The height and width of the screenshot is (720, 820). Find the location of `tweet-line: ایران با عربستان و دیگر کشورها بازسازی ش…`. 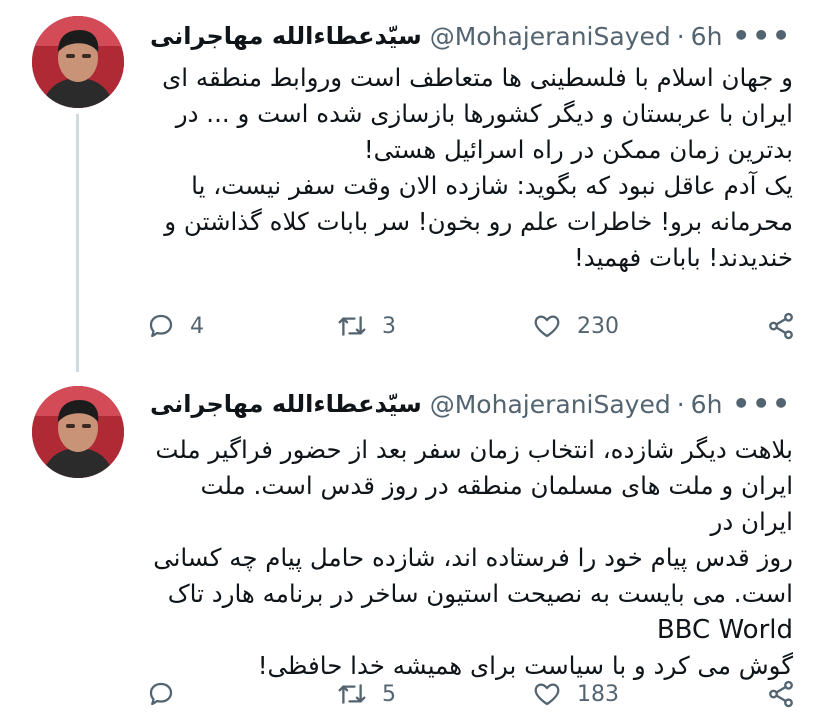

tweet-line: ایران با عربستان و دیگر کشورها بازسازی ش… is located at coordinates (484, 113).